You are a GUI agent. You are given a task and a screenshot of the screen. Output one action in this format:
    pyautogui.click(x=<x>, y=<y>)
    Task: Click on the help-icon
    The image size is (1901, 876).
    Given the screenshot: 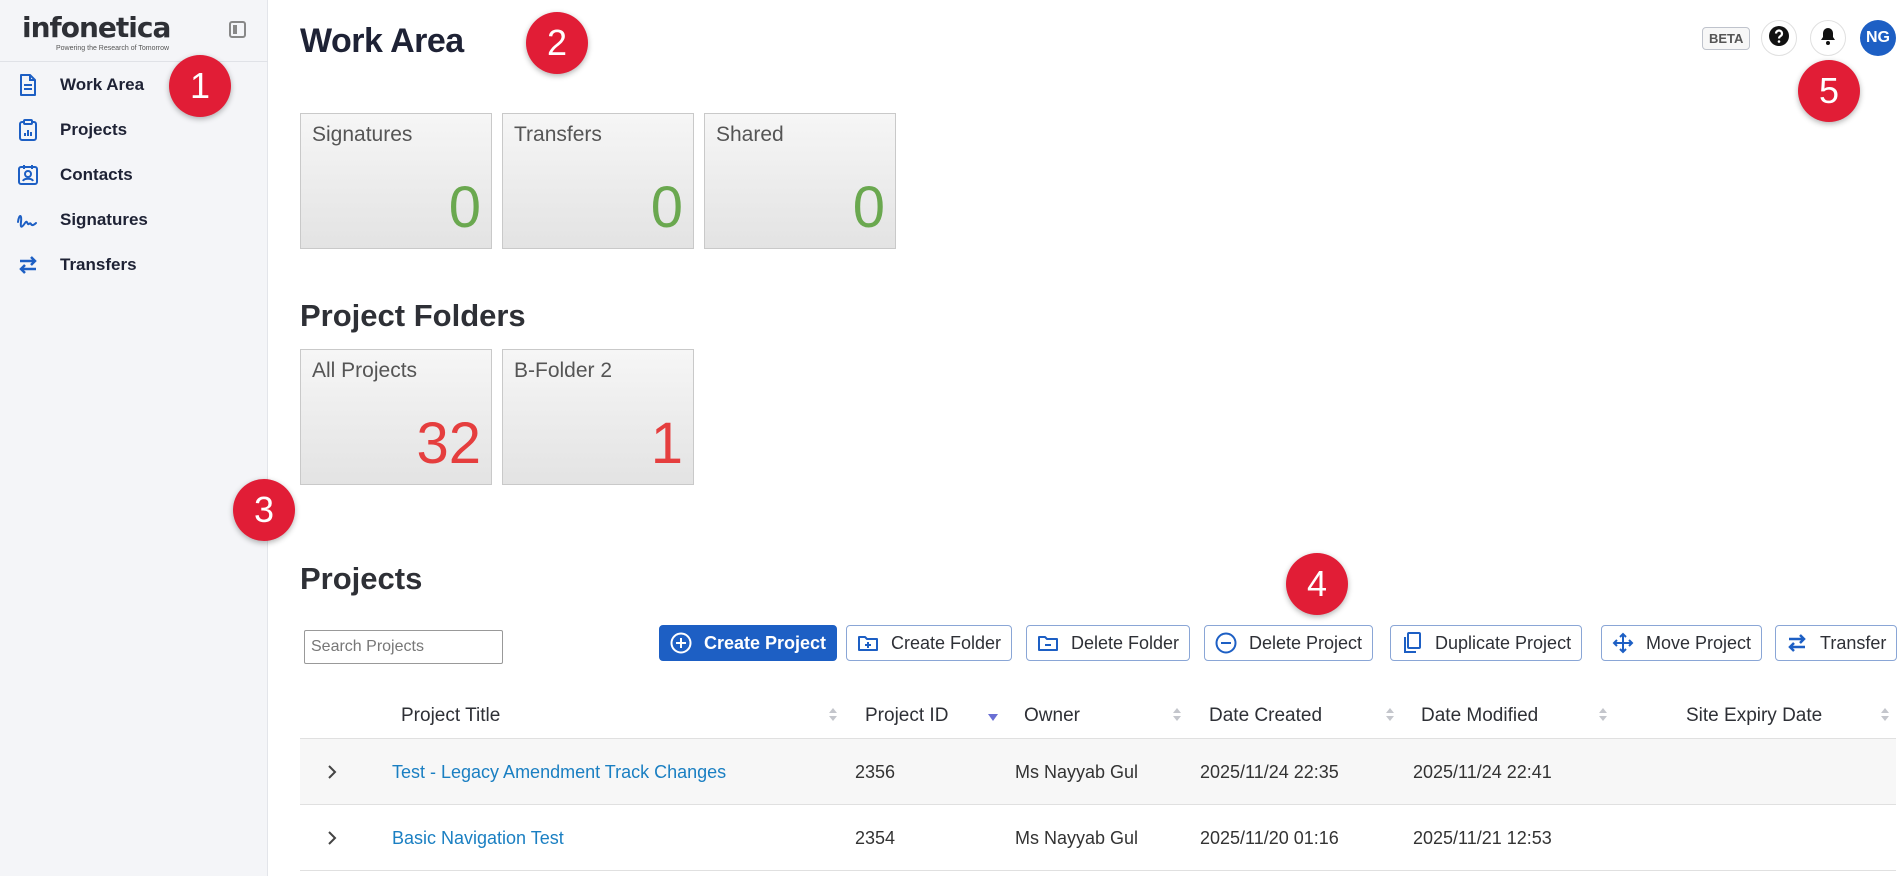 What is the action you would take?
    pyautogui.click(x=1779, y=38)
    